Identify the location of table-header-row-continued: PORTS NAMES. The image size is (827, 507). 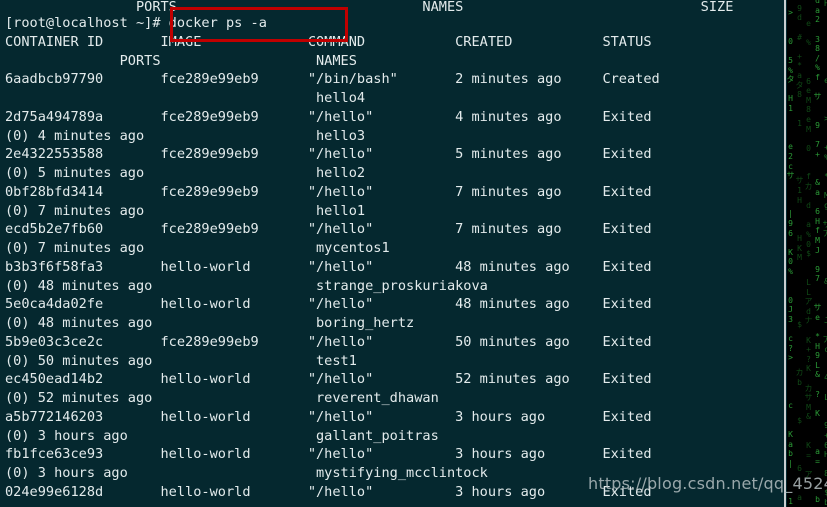
(181, 60).